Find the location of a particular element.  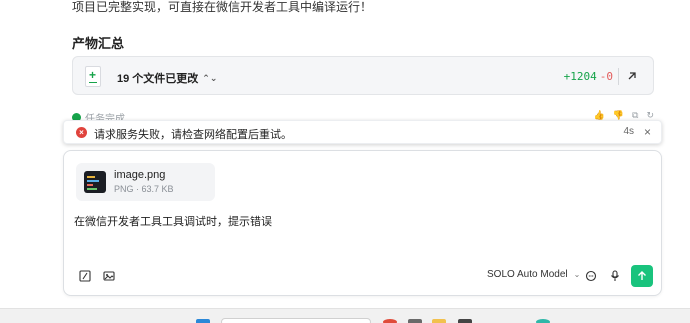

deletions-count: -0 is located at coordinates (606, 76).